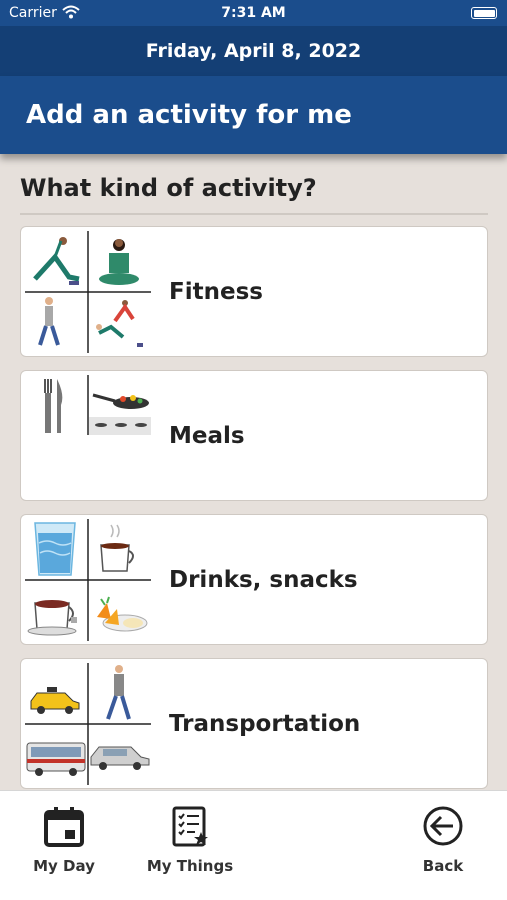  Describe the element at coordinates (88, 724) in the screenshot. I see `transportation-icon` at that location.